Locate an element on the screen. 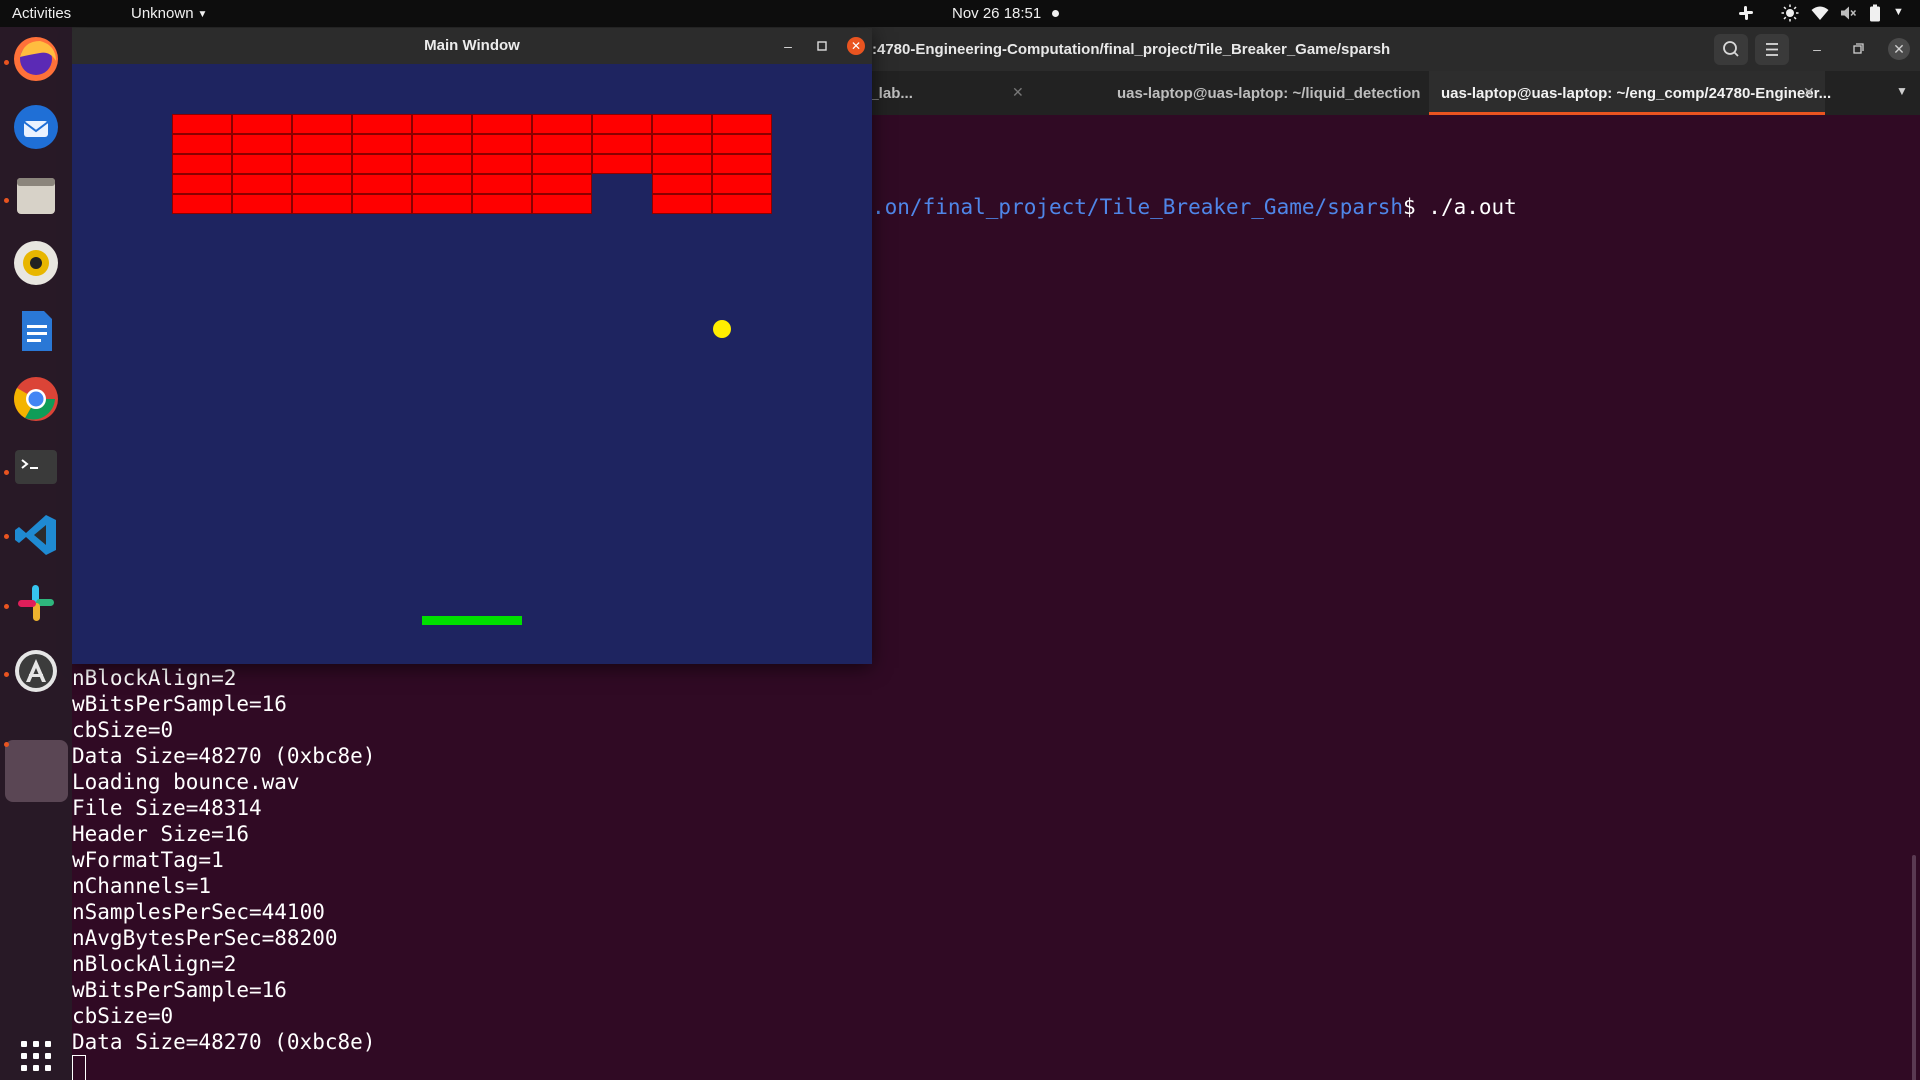 This screenshot has width=1920, height=1080. show-apps-button is located at coordinates (36, 1056).